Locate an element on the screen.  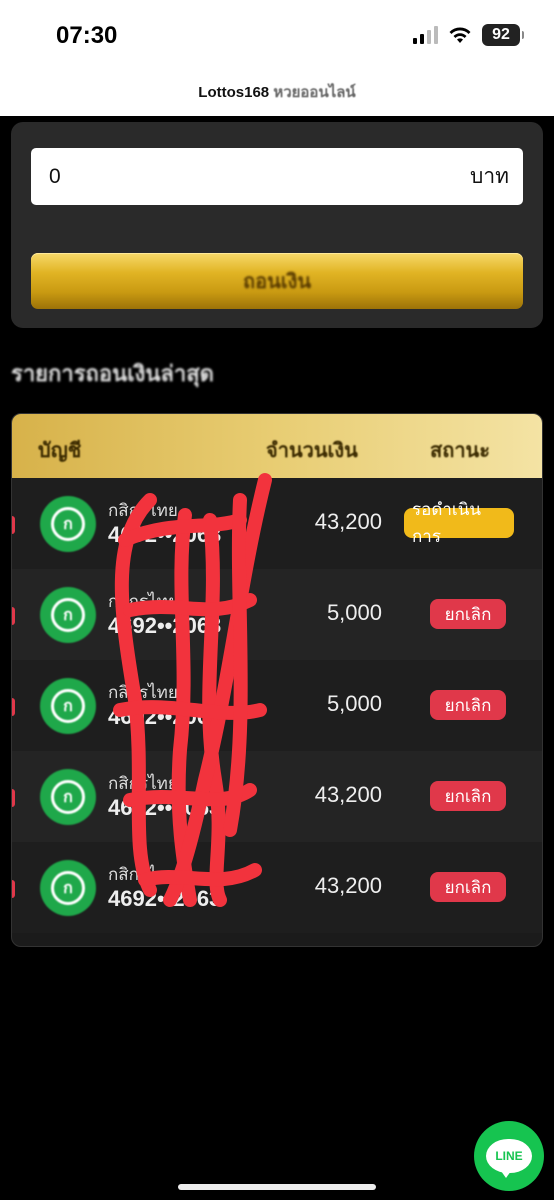
table-header: บัญชี จำนวนเงิน สถานะ is located at coordinates (277, 446).